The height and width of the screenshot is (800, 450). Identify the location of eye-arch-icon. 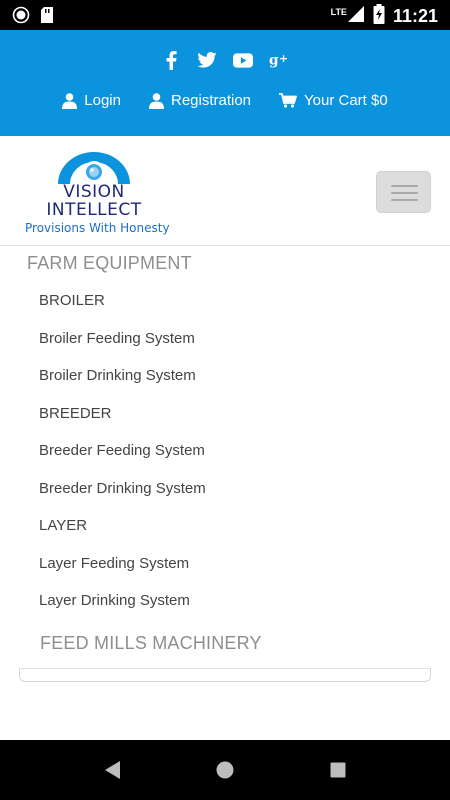
(94, 168).